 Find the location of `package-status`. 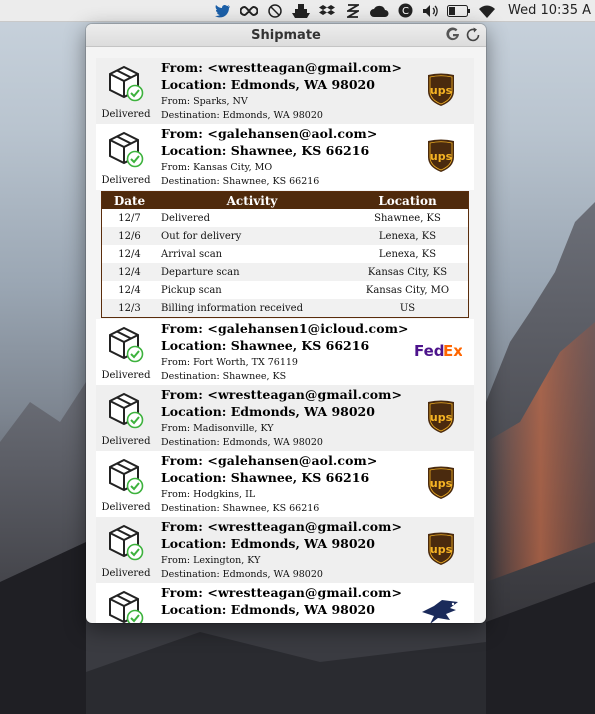

package-status is located at coordinates (126, 603).